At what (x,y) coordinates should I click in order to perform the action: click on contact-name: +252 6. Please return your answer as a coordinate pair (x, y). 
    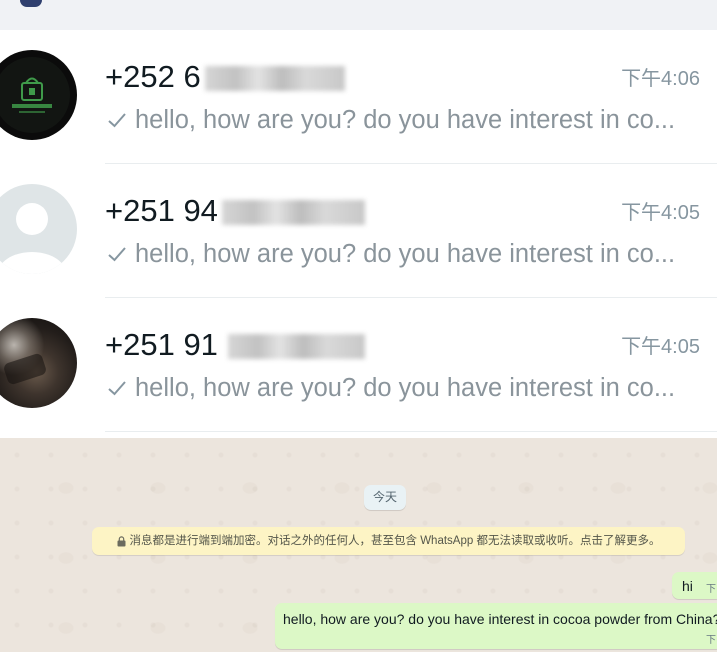
    Looking at the image, I should click on (153, 76).